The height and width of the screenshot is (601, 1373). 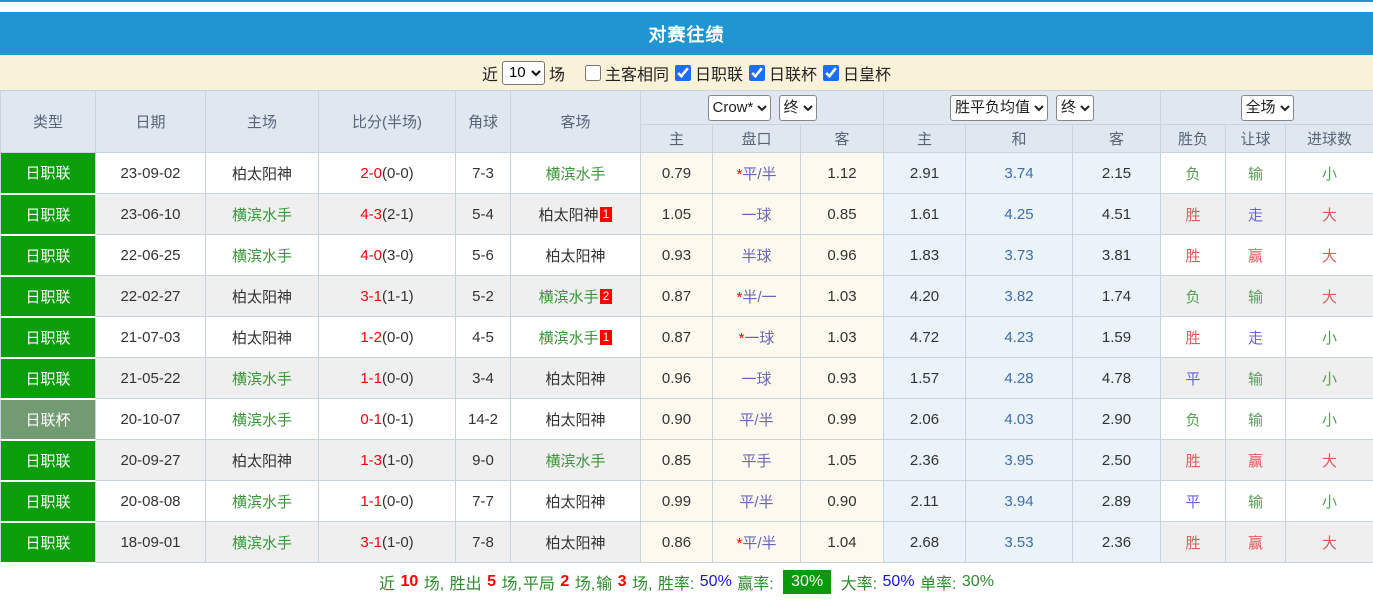 I want to click on mean-away-odds: 3.81, so click(x=1117, y=255).